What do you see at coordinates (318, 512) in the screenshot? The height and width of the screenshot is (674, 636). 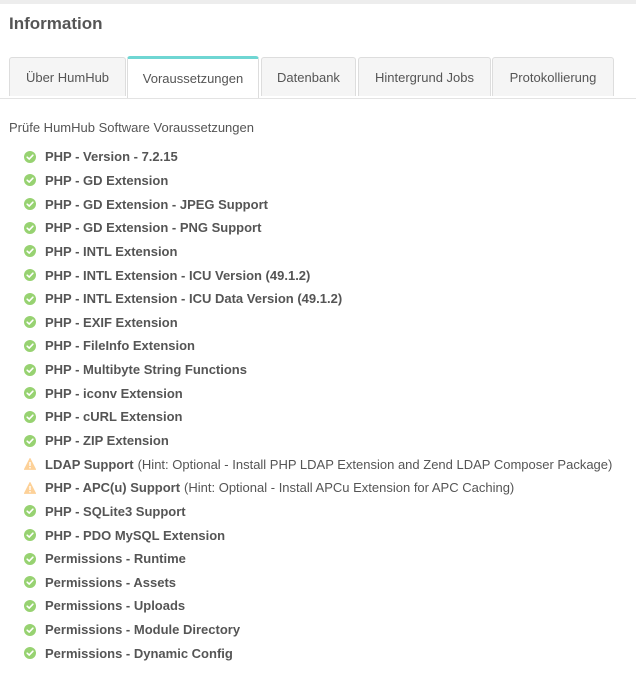 I see `requirement-item: PHP - SQLite3 Support` at bounding box center [318, 512].